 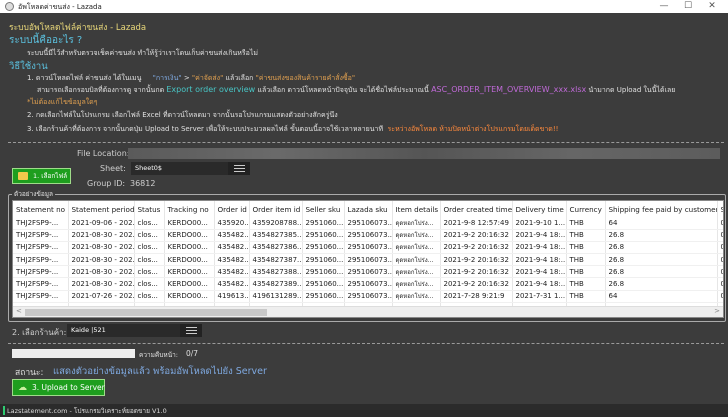 I want to click on app-icon, so click(x=9, y=6).